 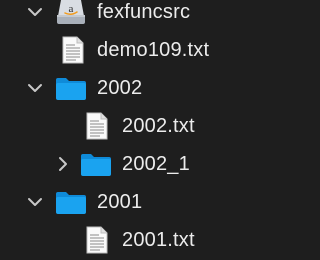 What do you see at coordinates (156, 164) in the screenshot?
I see `tree-item-label: 2002_1` at bounding box center [156, 164].